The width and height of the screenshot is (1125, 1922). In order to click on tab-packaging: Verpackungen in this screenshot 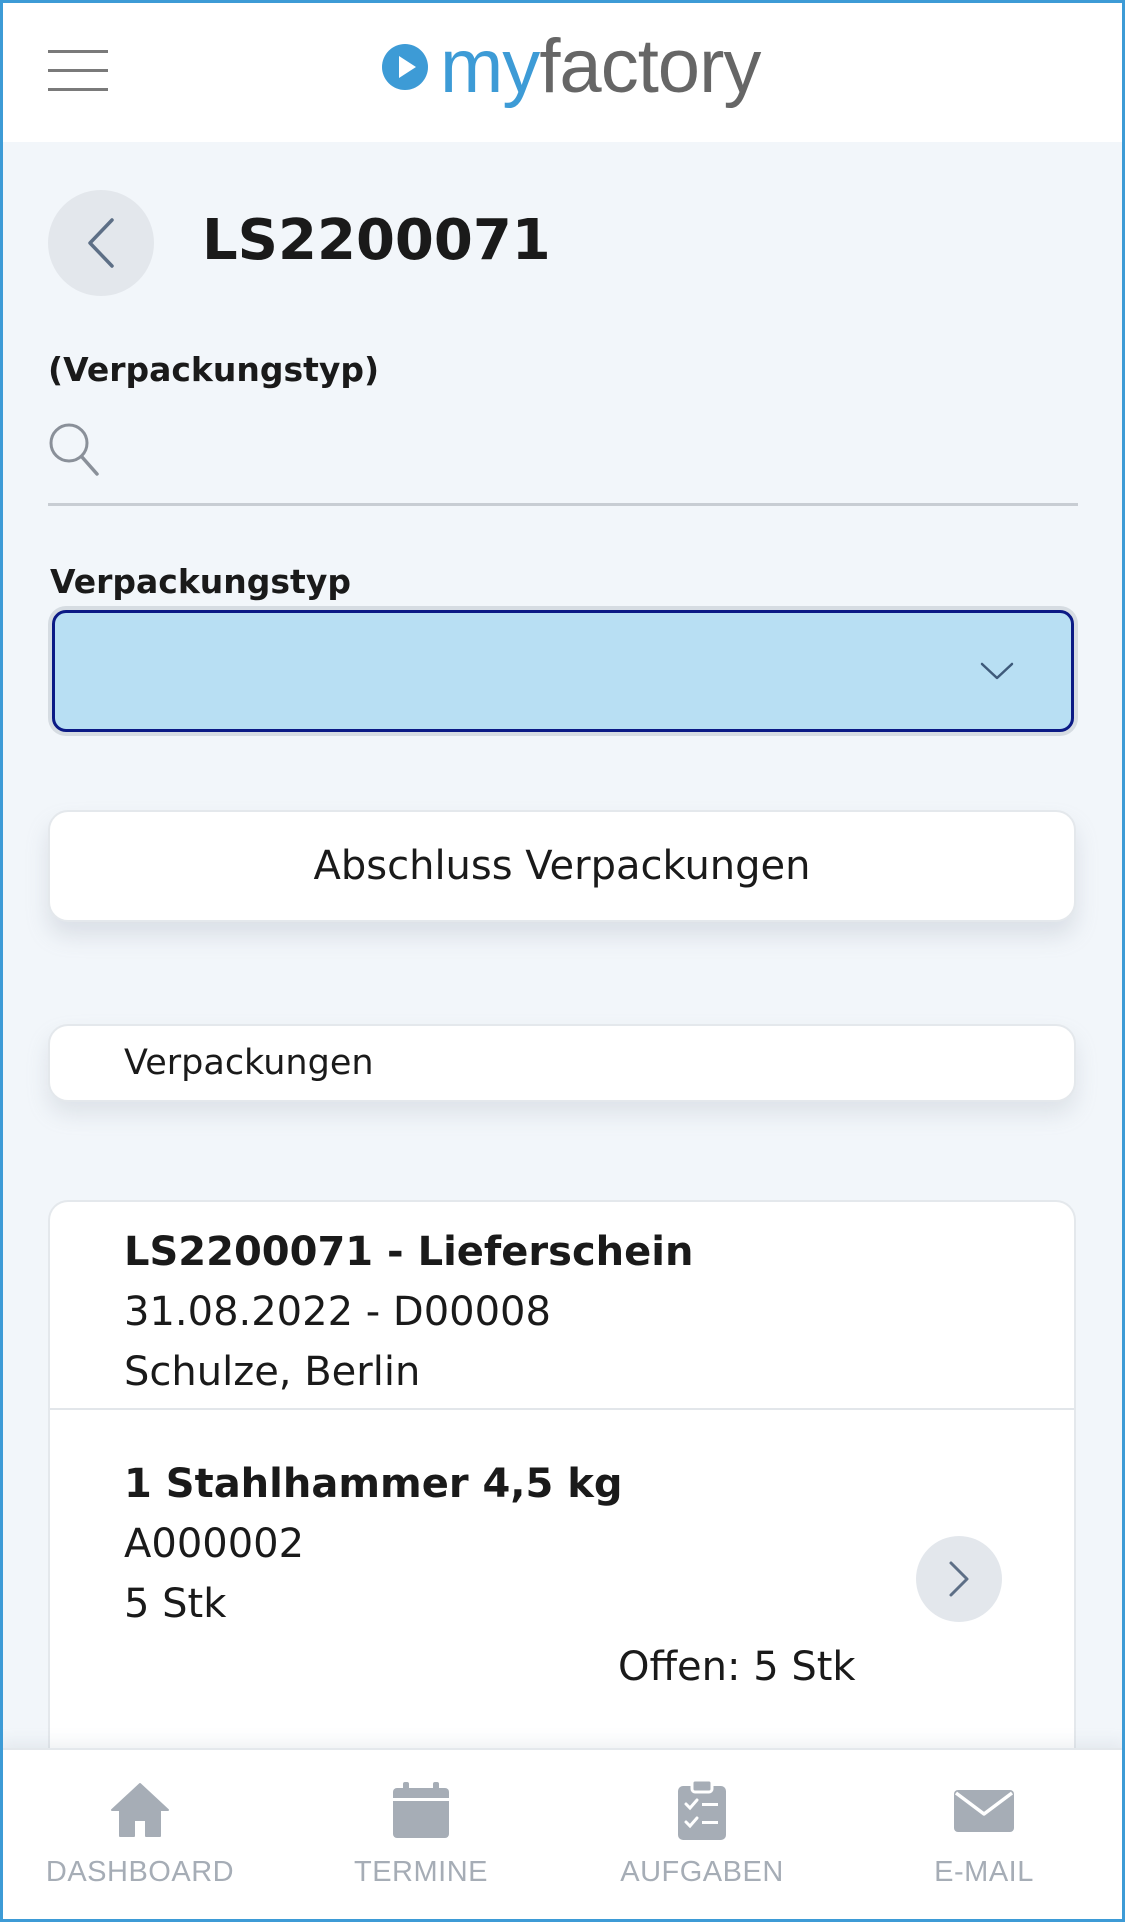, I will do `click(562, 1063)`.